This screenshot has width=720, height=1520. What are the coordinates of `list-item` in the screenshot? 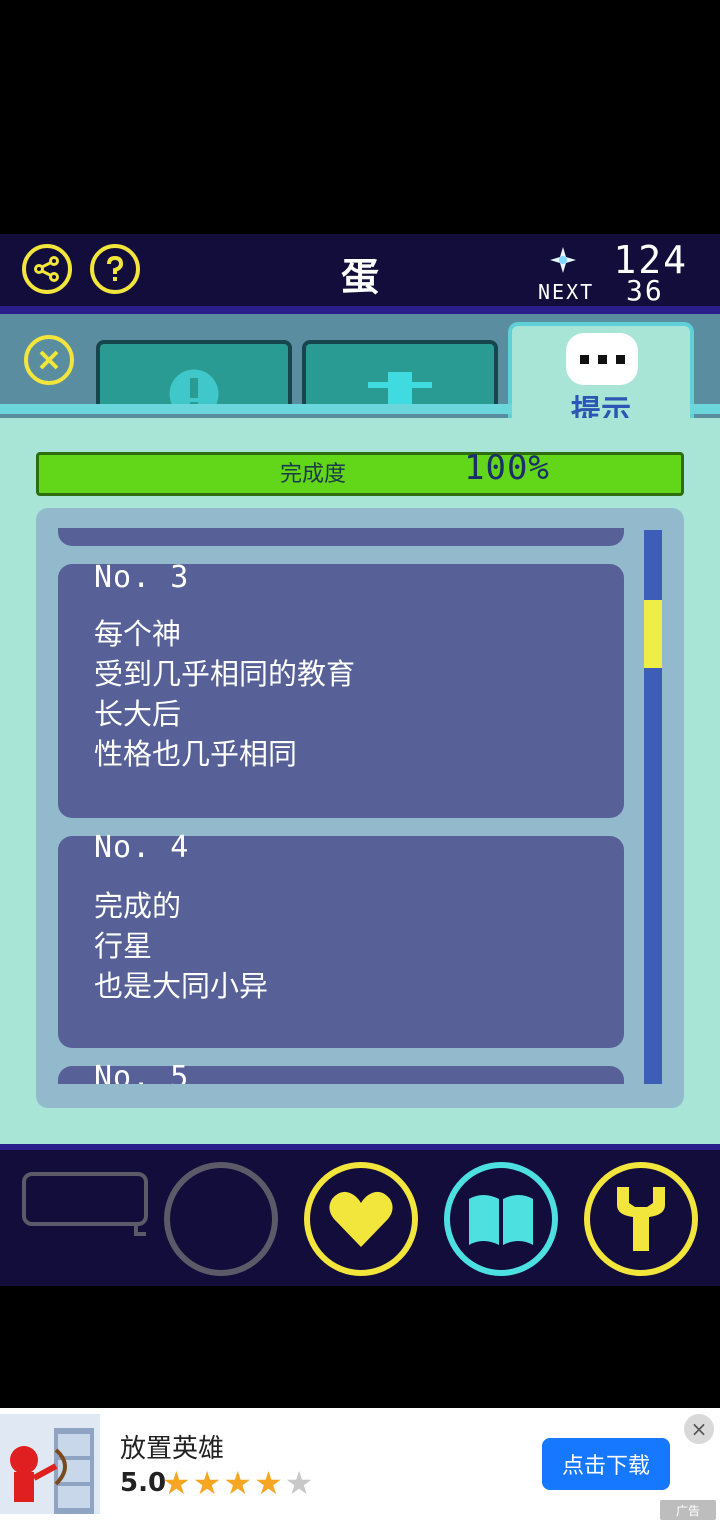 It's located at (341, 537).